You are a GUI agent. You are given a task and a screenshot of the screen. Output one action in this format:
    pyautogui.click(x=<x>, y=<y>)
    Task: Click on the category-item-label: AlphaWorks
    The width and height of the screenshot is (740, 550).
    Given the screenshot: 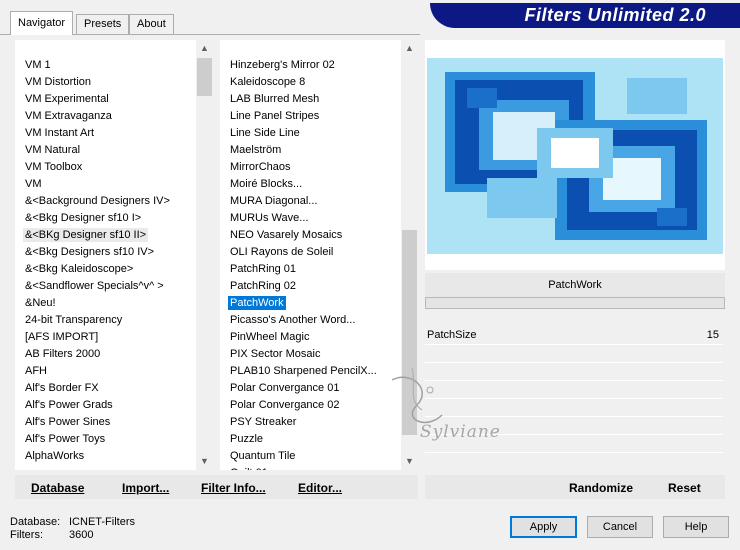 What is the action you would take?
    pyautogui.click(x=55, y=456)
    